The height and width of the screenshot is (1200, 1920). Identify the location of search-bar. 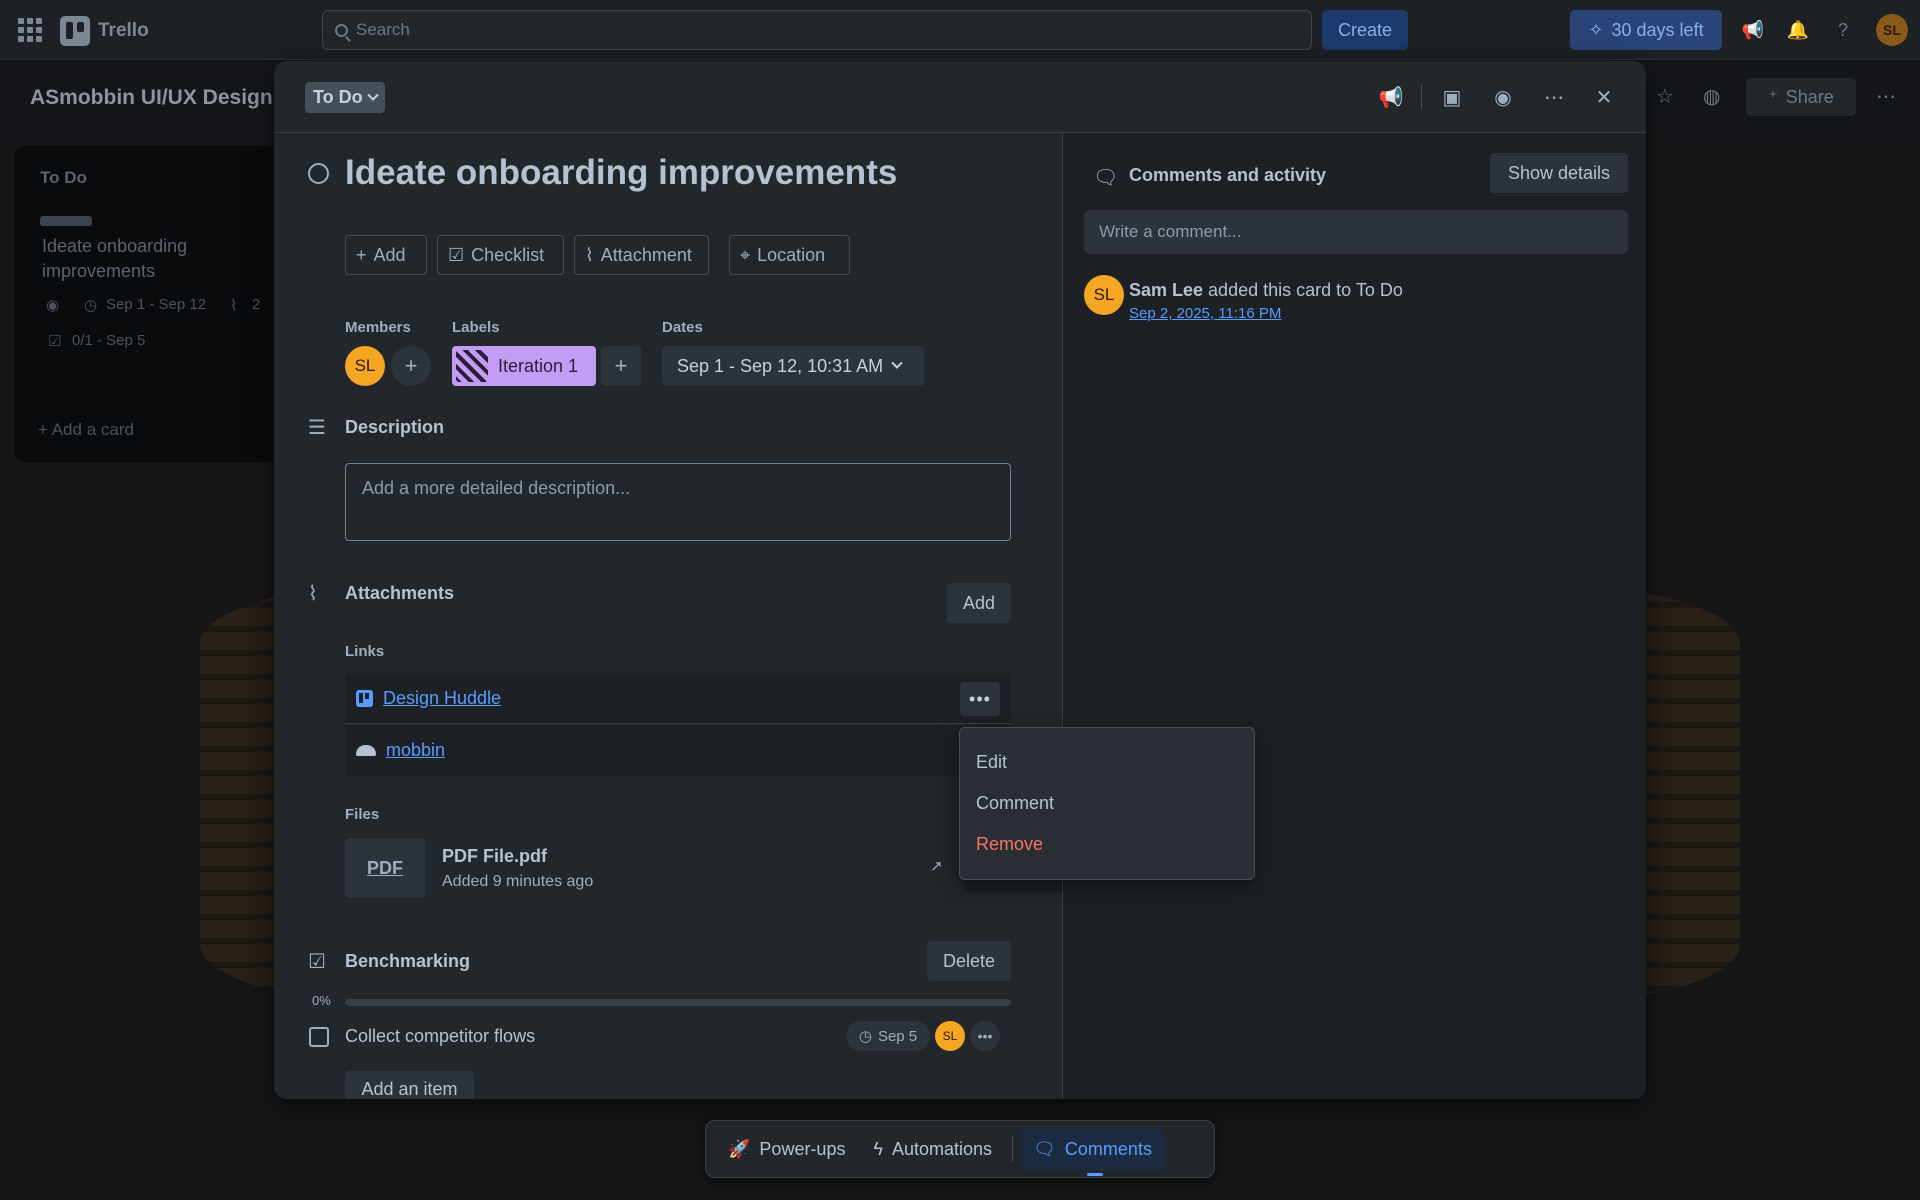
(817, 30).